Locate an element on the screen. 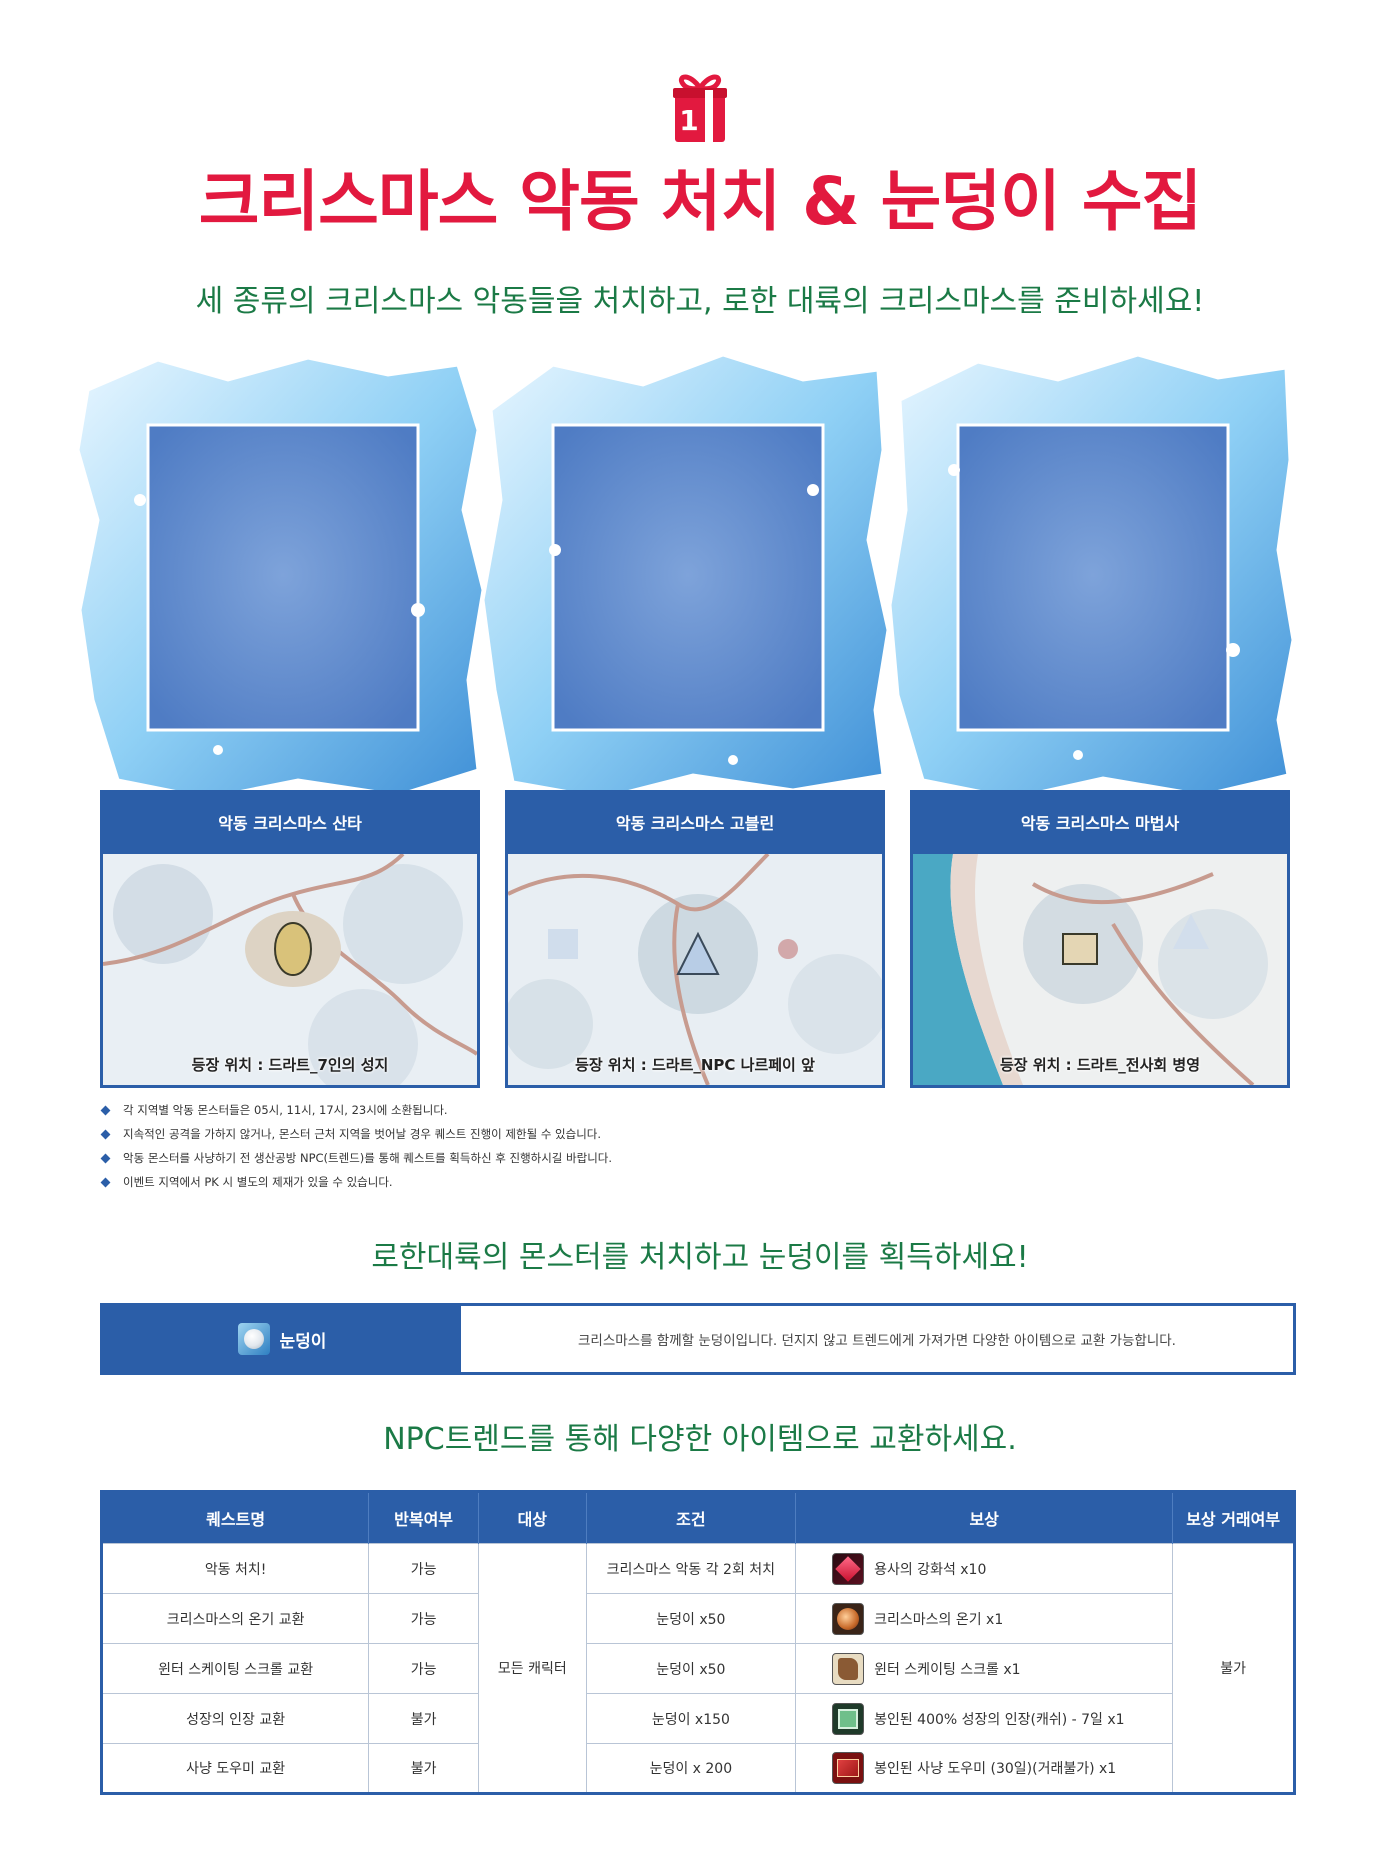 This screenshot has width=1400, height=1855. monster-name: 악동 크리스마스 고블린 is located at coordinates (695, 822).